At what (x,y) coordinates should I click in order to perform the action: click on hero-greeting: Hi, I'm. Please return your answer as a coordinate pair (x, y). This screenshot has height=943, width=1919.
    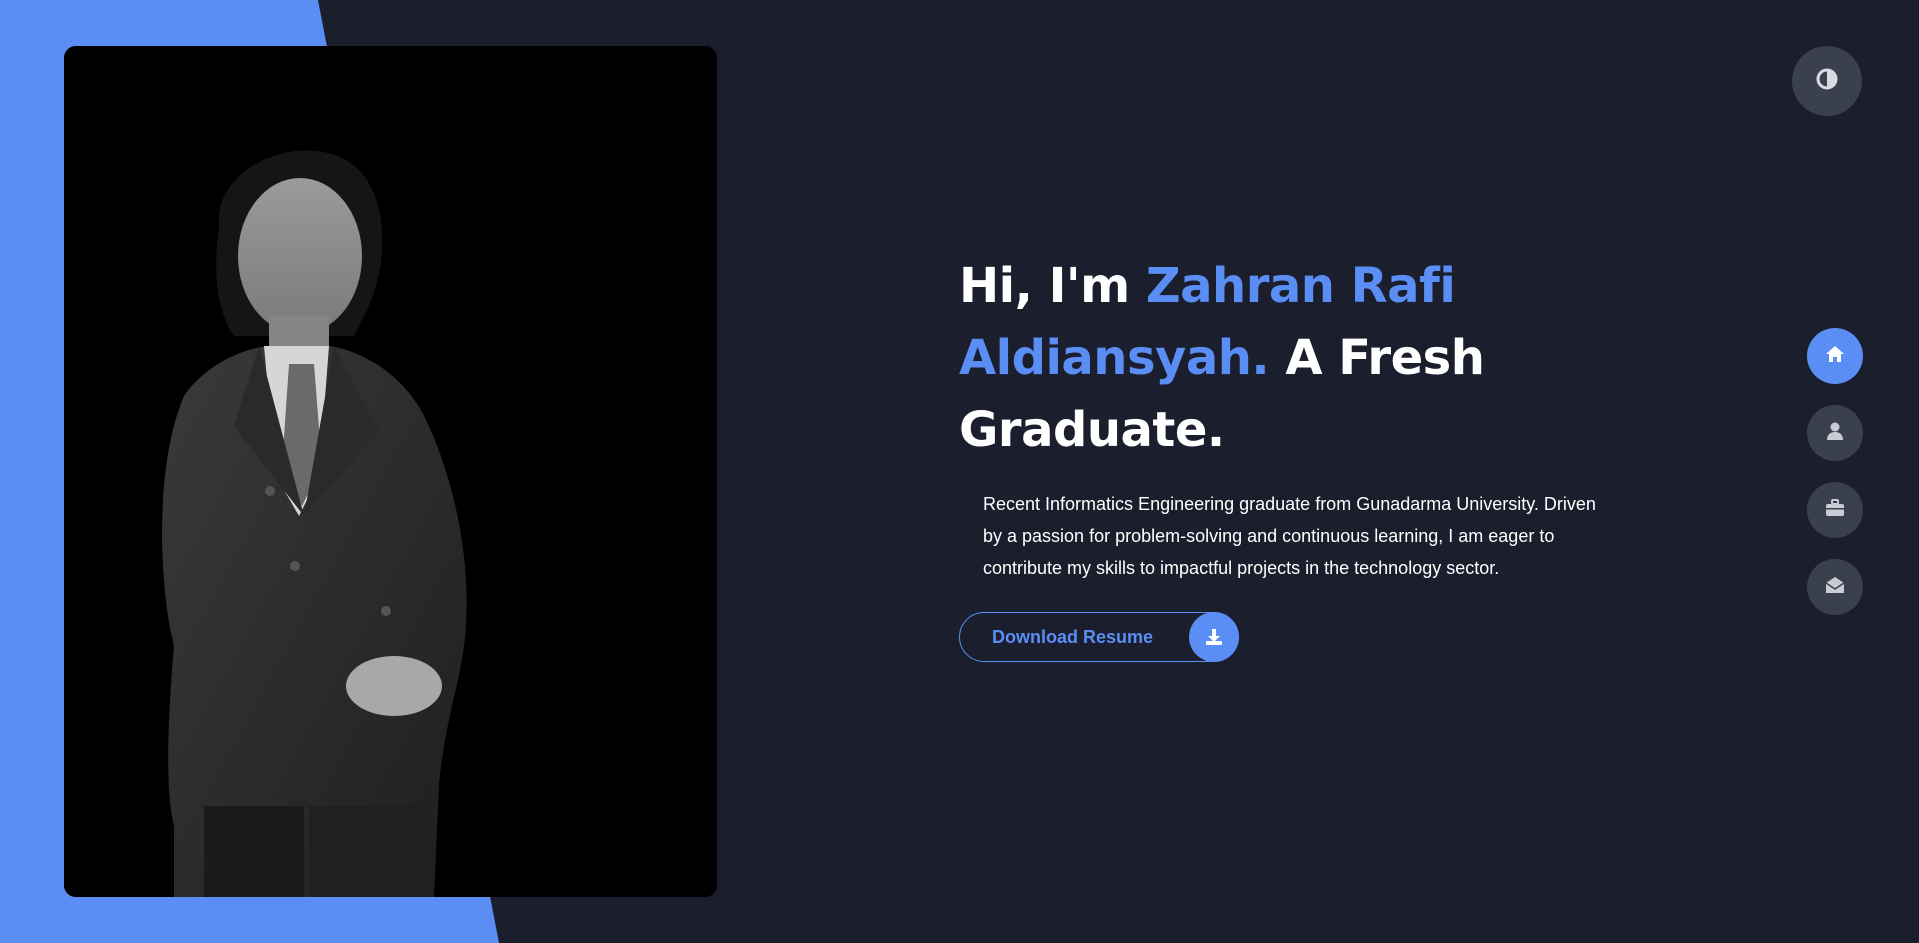
    Looking at the image, I should click on (1052, 286).